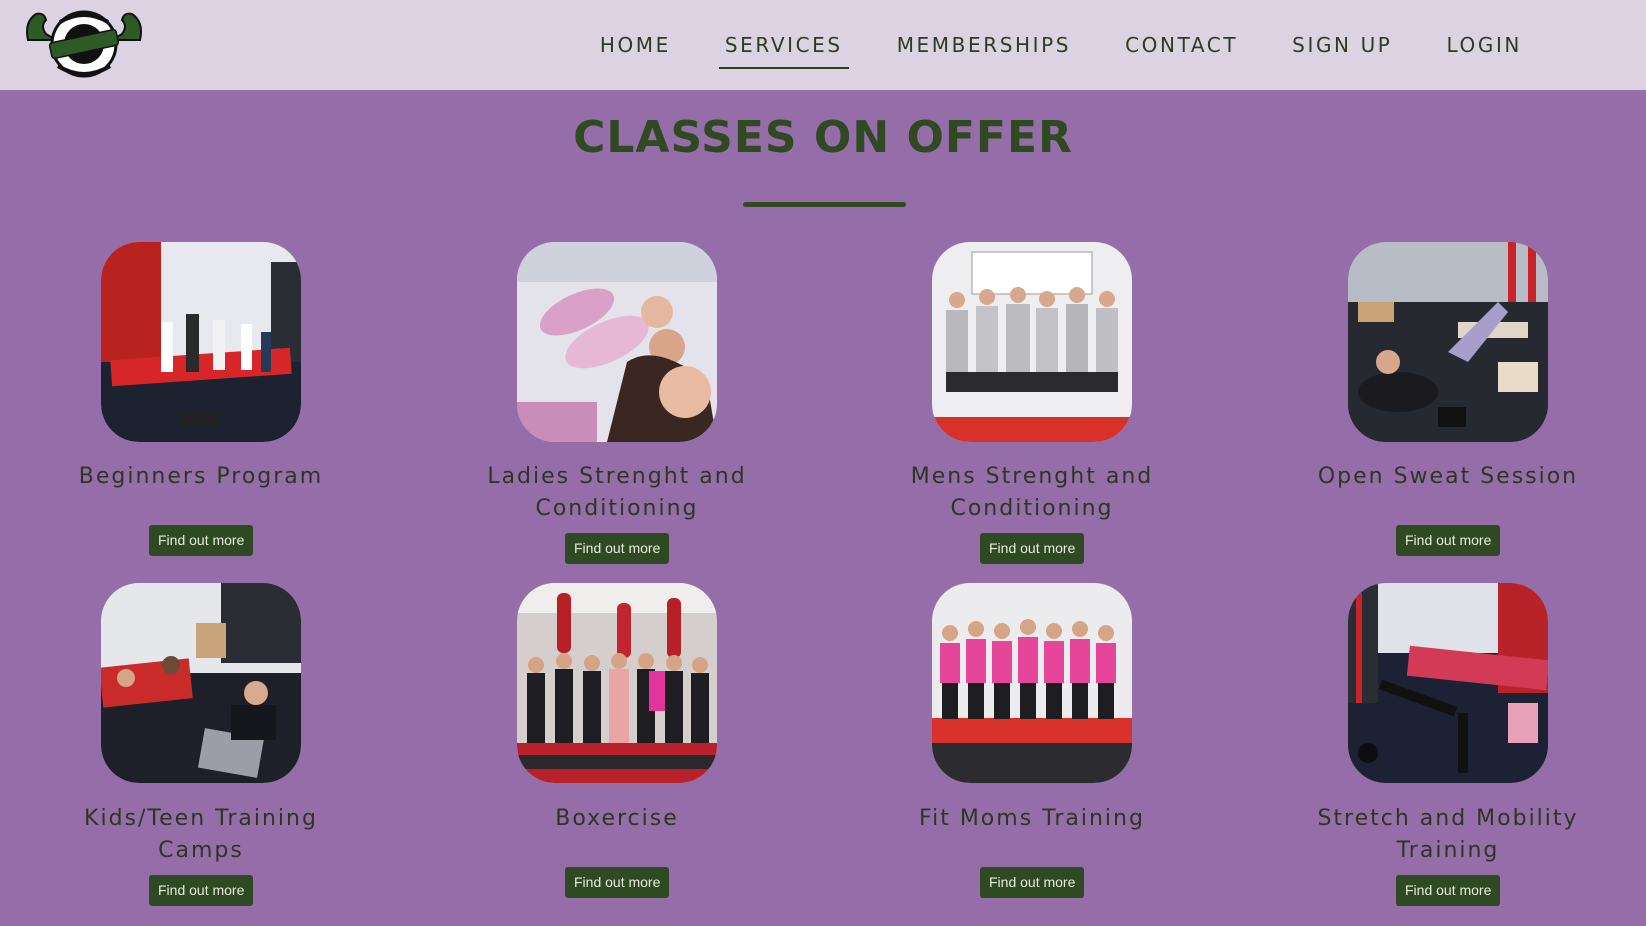  What do you see at coordinates (617, 548) in the screenshot?
I see `find-out-more-ladies-button: Find out more` at bounding box center [617, 548].